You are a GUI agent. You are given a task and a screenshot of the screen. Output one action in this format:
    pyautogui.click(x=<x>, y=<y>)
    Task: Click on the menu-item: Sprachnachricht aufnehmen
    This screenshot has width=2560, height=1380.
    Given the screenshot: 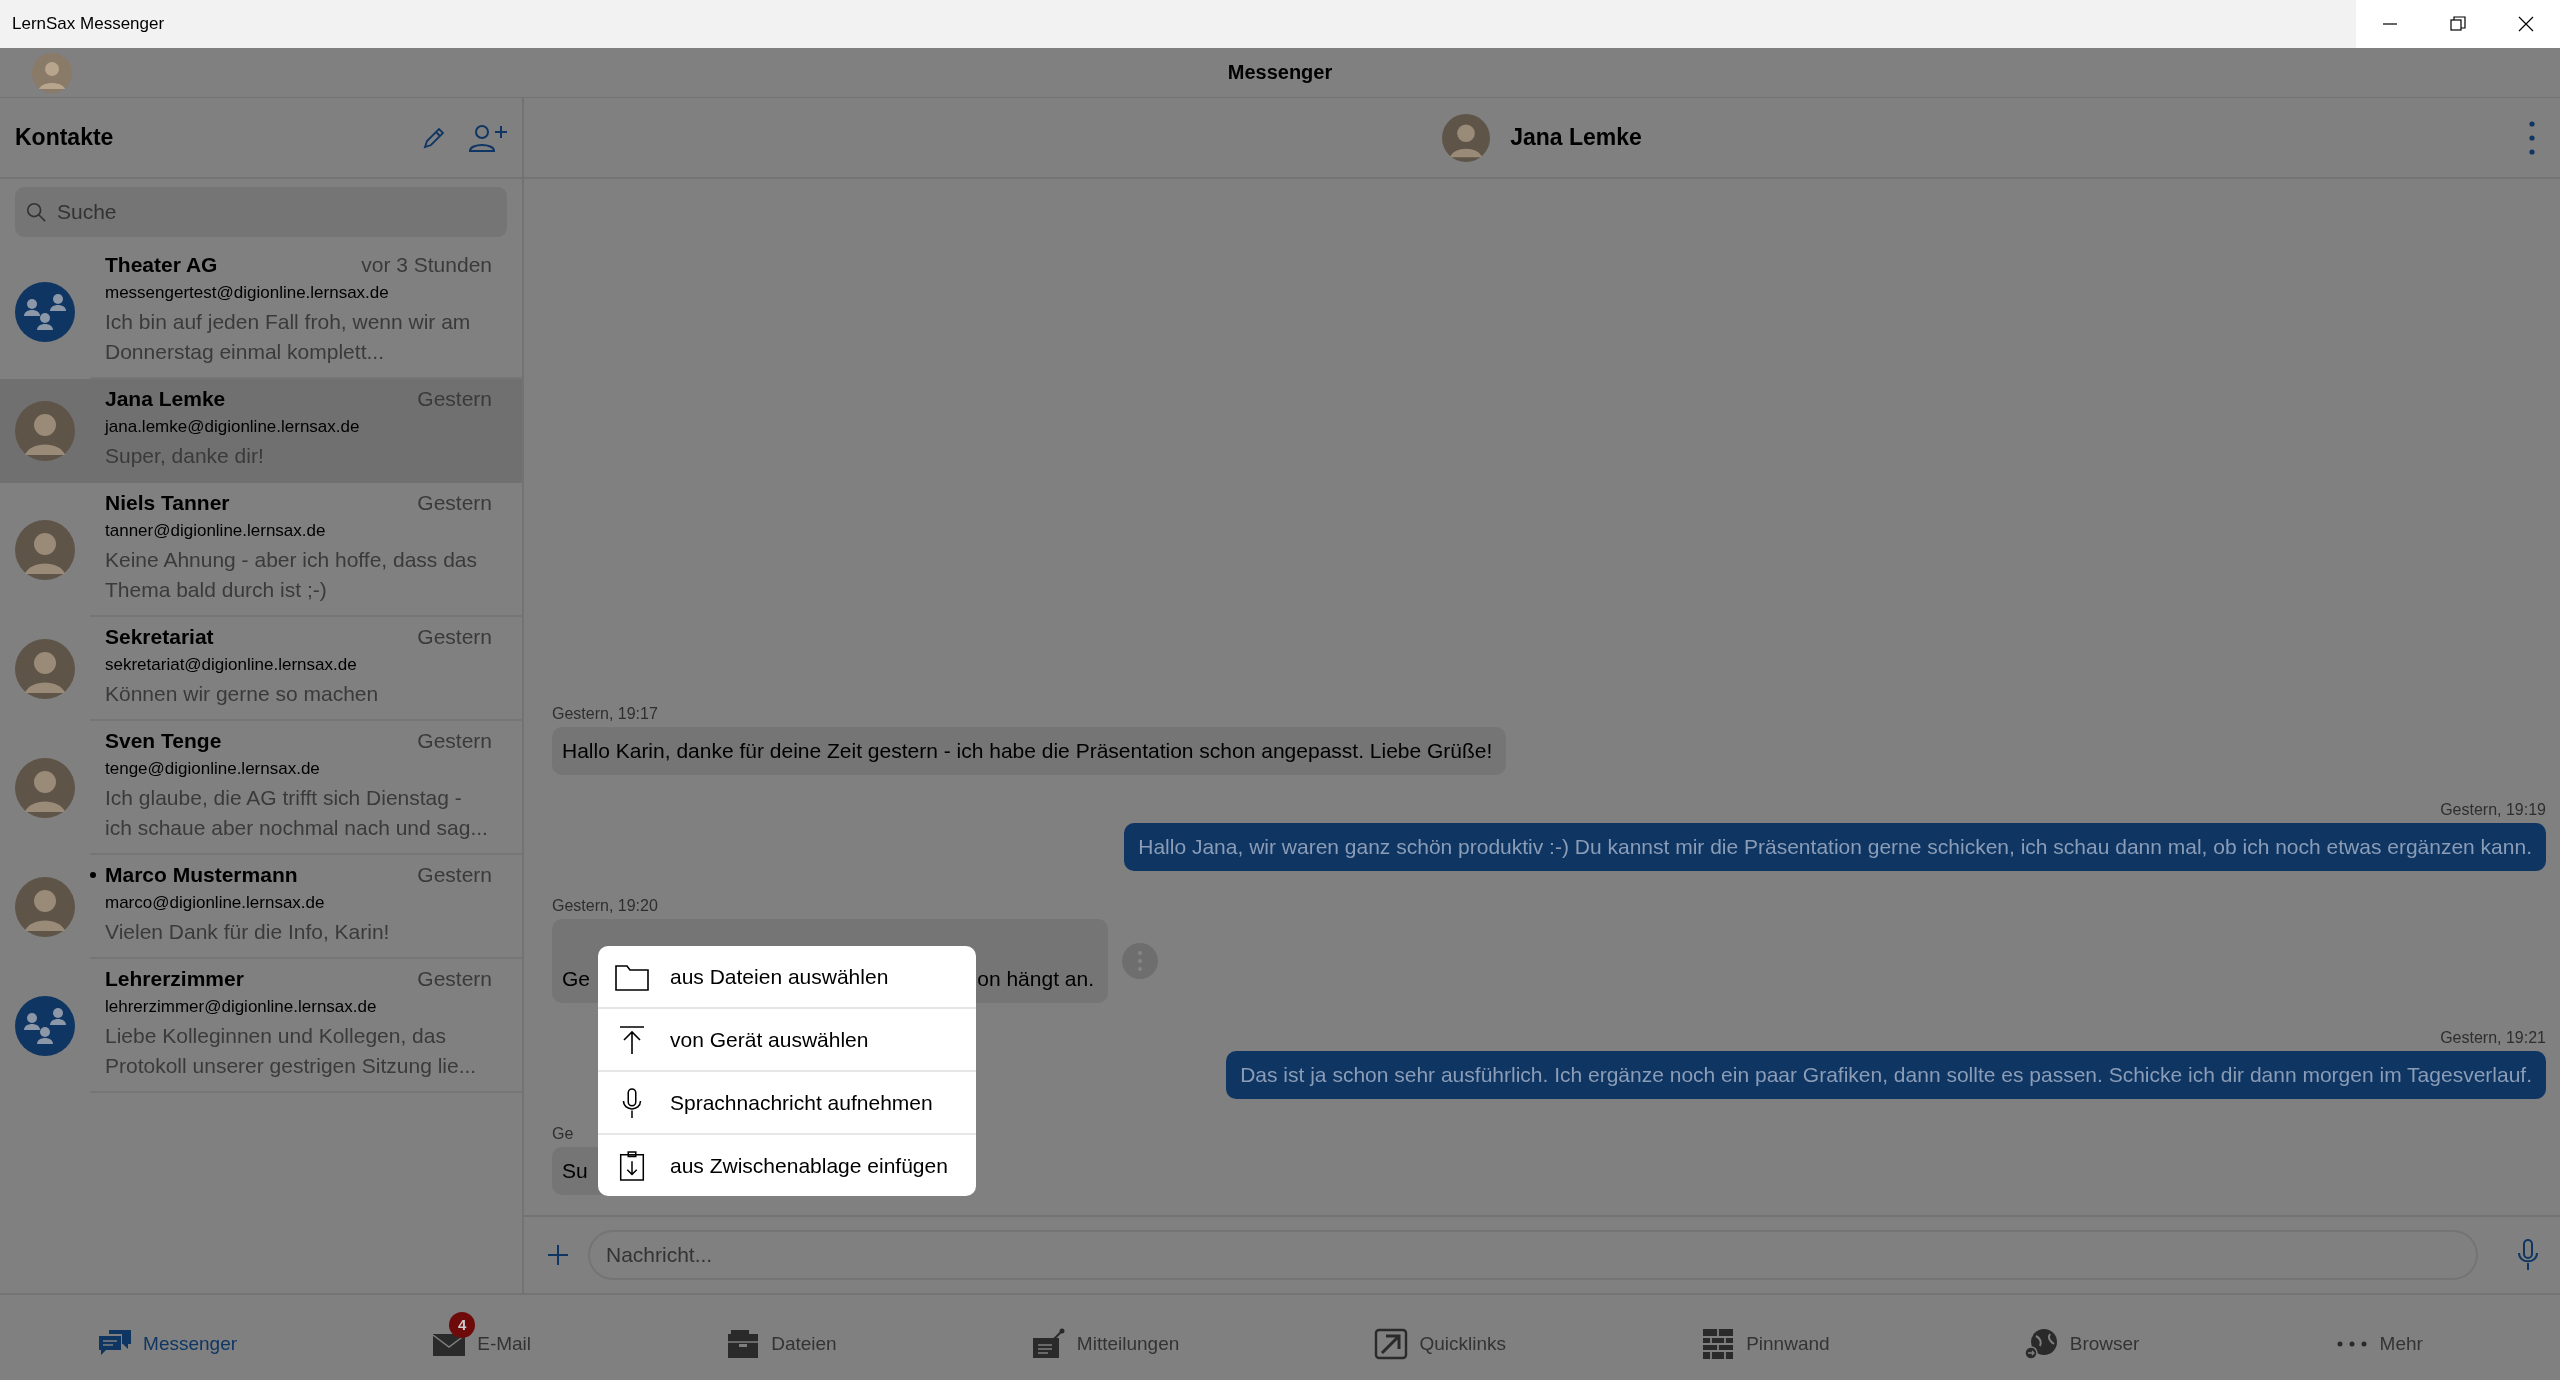 What is the action you would take?
    pyautogui.click(x=787, y=1103)
    